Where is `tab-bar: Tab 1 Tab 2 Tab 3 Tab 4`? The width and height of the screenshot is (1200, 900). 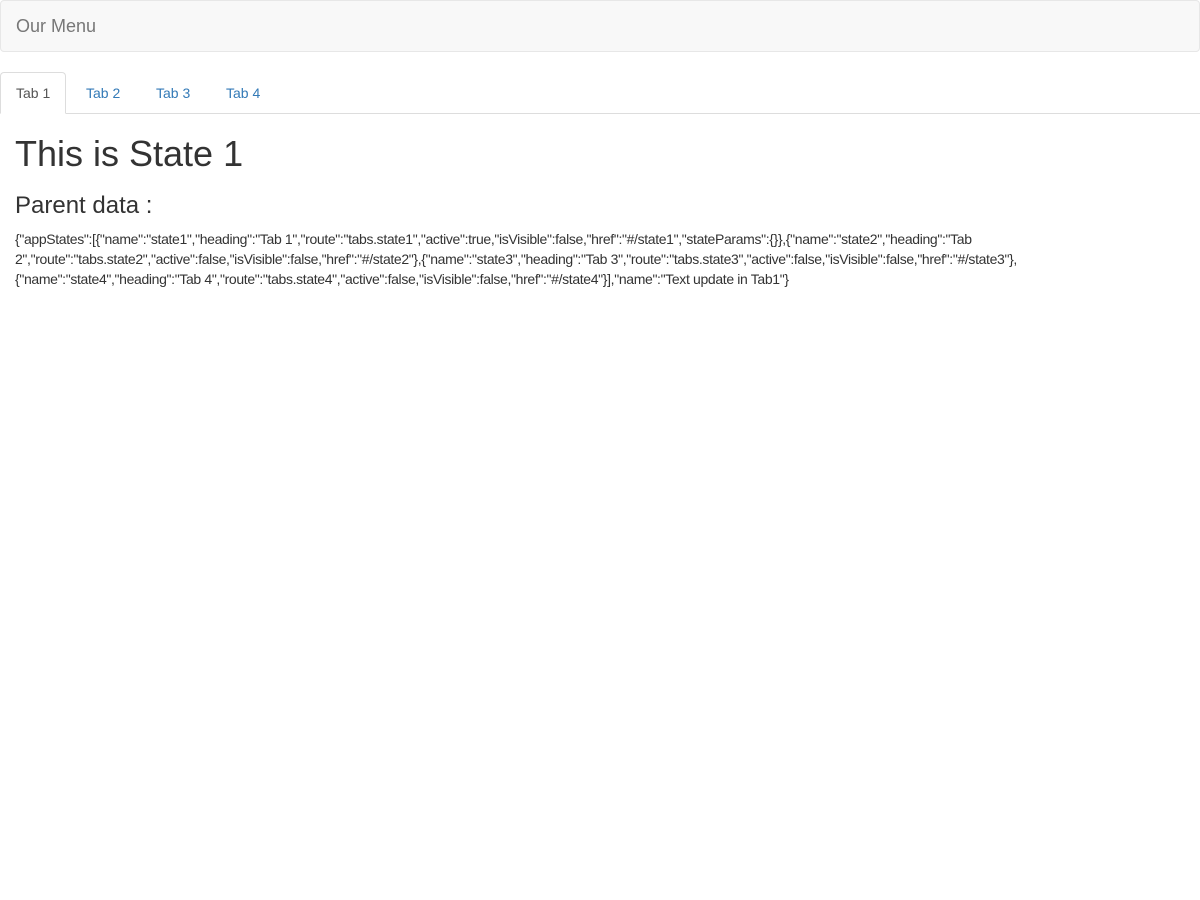 tab-bar: Tab 1 Tab 2 Tab 3 Tab 4 is located at coordinates (600, 93).